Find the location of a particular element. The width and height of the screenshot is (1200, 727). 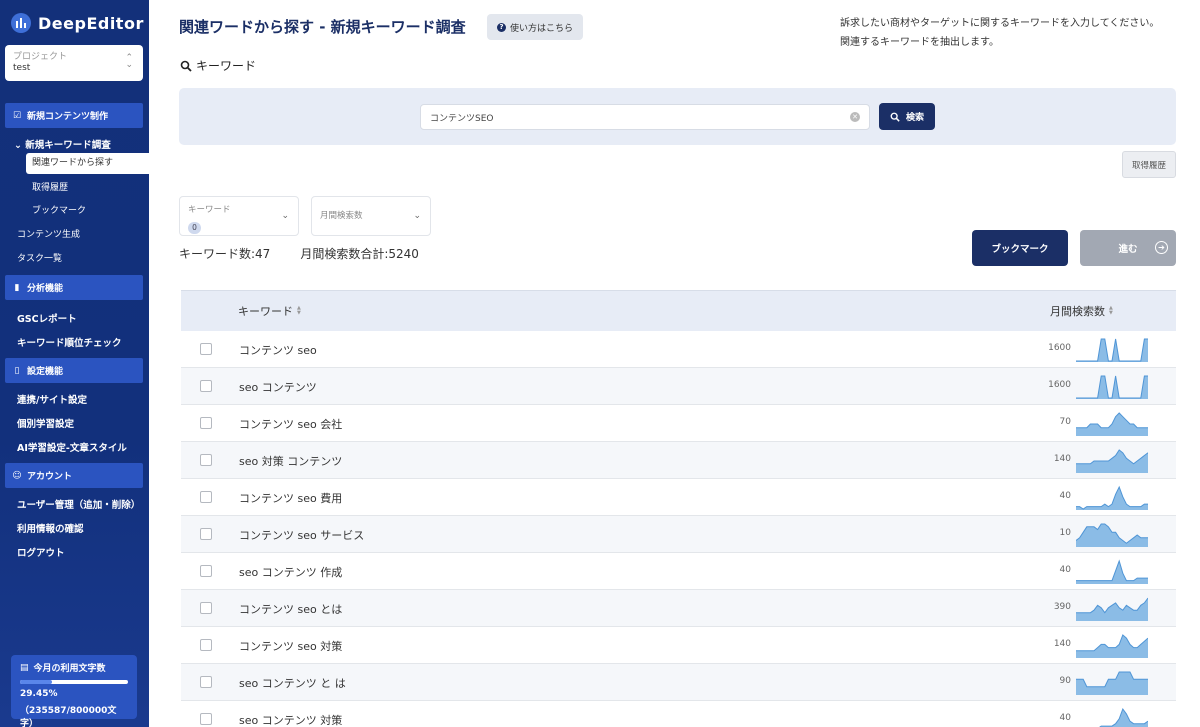

row-volume: 140 is located at coordinates (1062, 644).